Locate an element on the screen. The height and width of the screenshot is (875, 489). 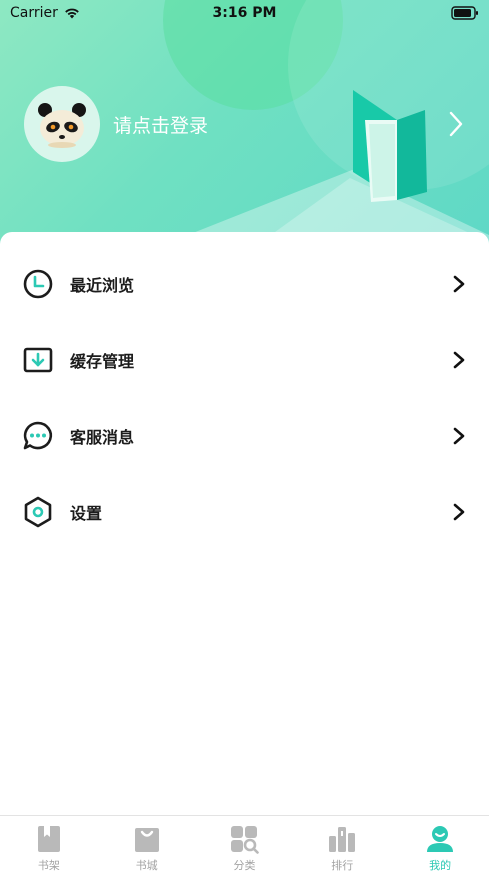
tab-label-ranking: 排行 is located at coordinates (342, 865).